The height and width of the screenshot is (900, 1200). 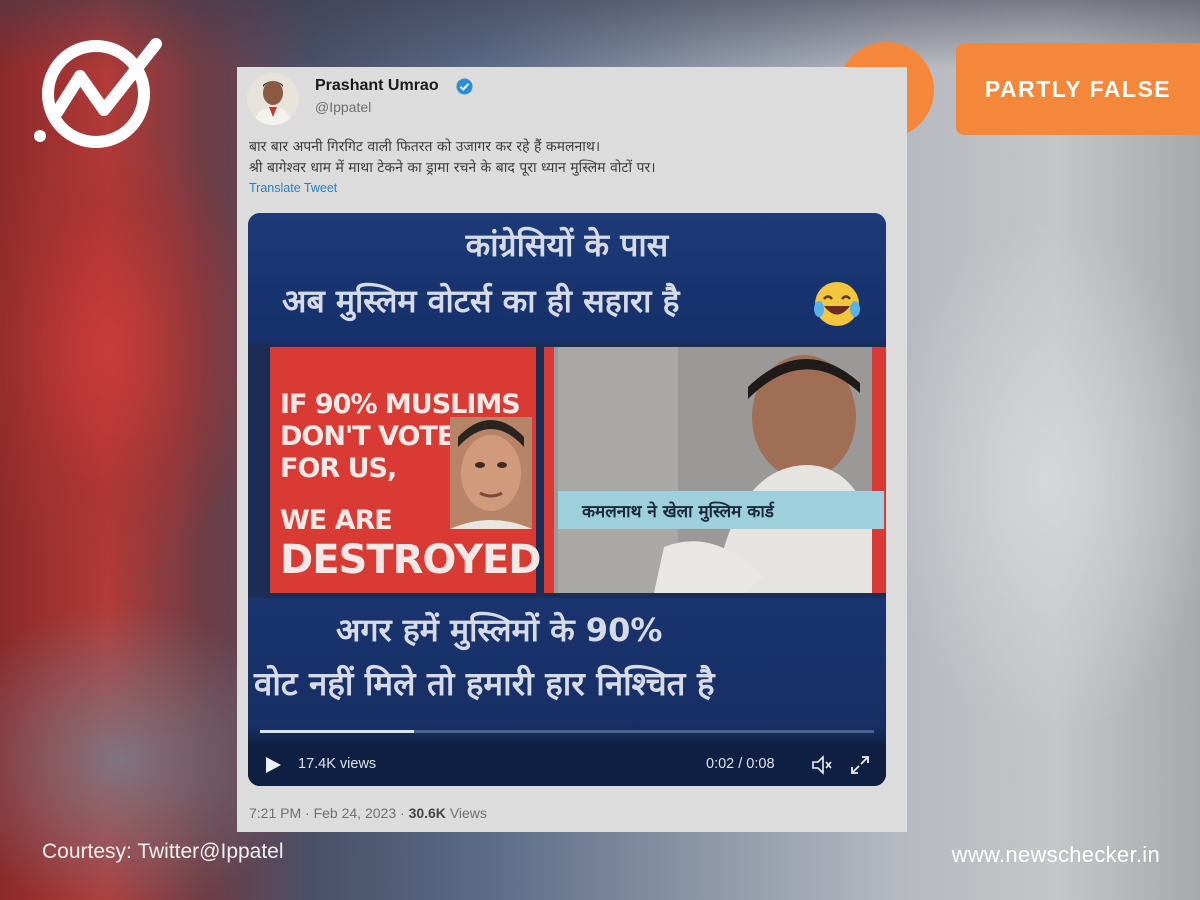 What do you see at coordinates (337, 731) in the screenshot?
I see `video-progress-fill` at bounding box center [337, 731].